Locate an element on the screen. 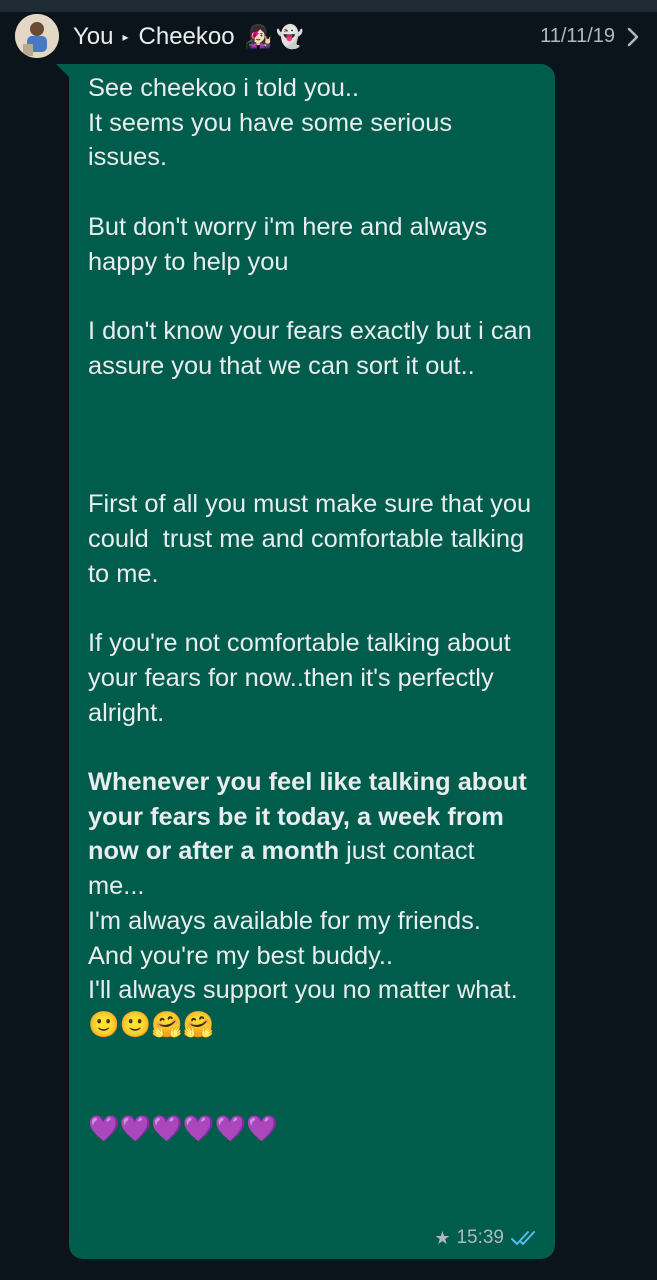  sender-name: You is located at coordinates (93, 36).